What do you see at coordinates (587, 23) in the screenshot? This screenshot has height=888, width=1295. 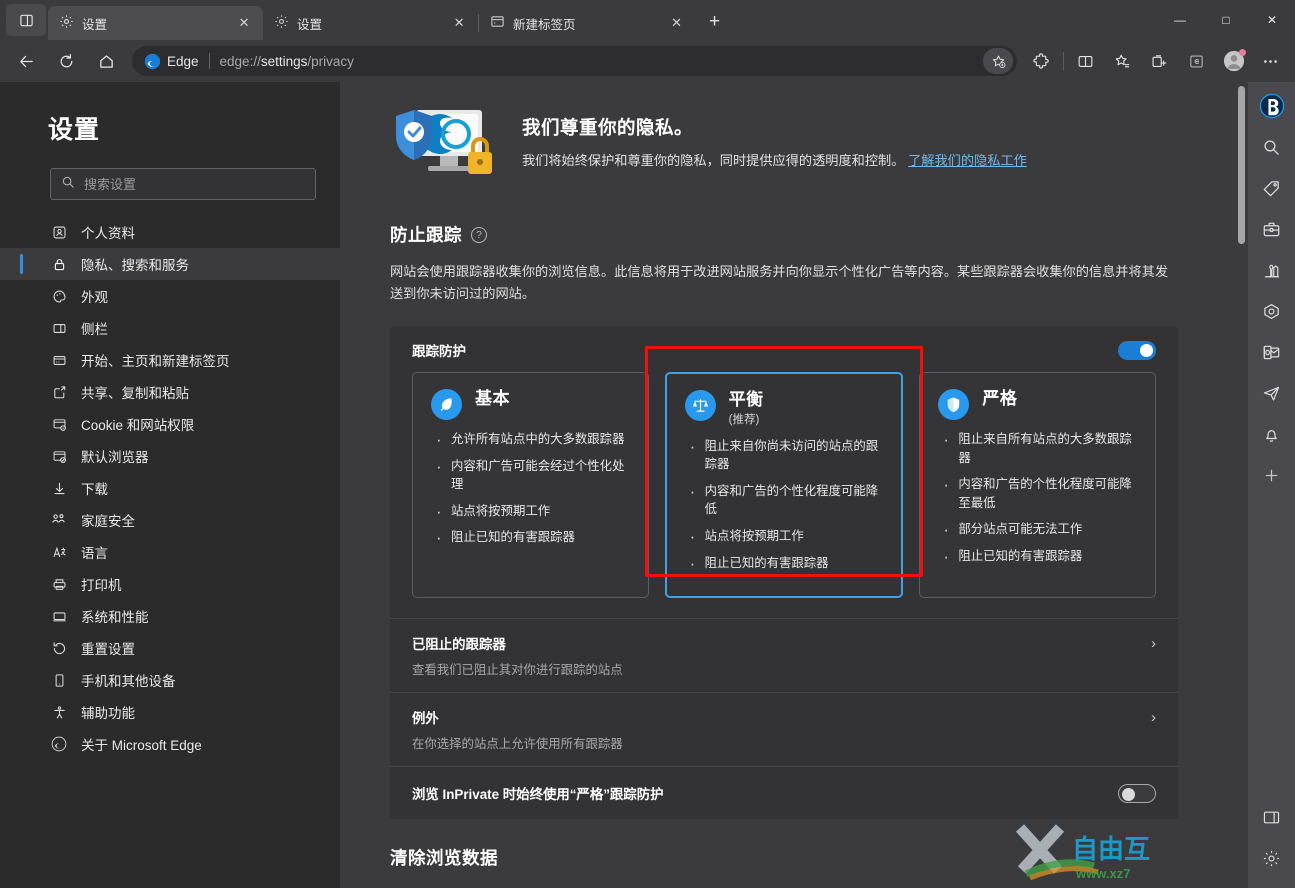 I see `tab-new-tab-page: 新建标签页 ✕` at bounding box center [587, 23].